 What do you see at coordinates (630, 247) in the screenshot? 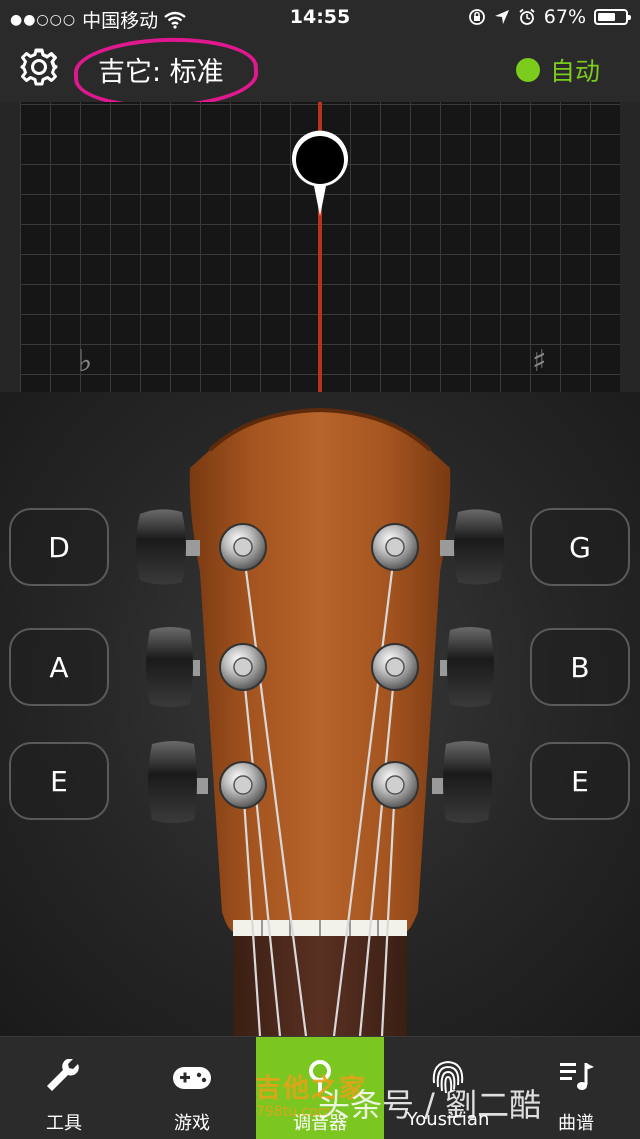
I see `tuner-frame-right` at bounding box center [630, 247].